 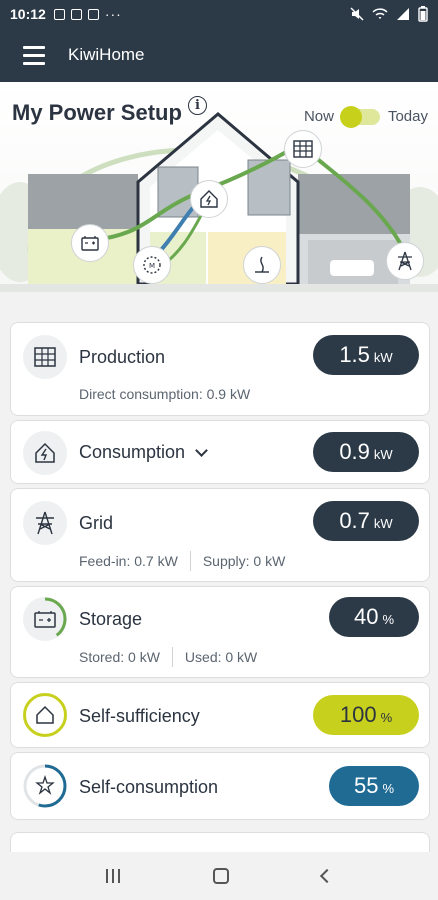 What do you see at coordinates (383, 523) in the screenshot?
I see `grid-unit: kW` at bounding box center [383, 523].